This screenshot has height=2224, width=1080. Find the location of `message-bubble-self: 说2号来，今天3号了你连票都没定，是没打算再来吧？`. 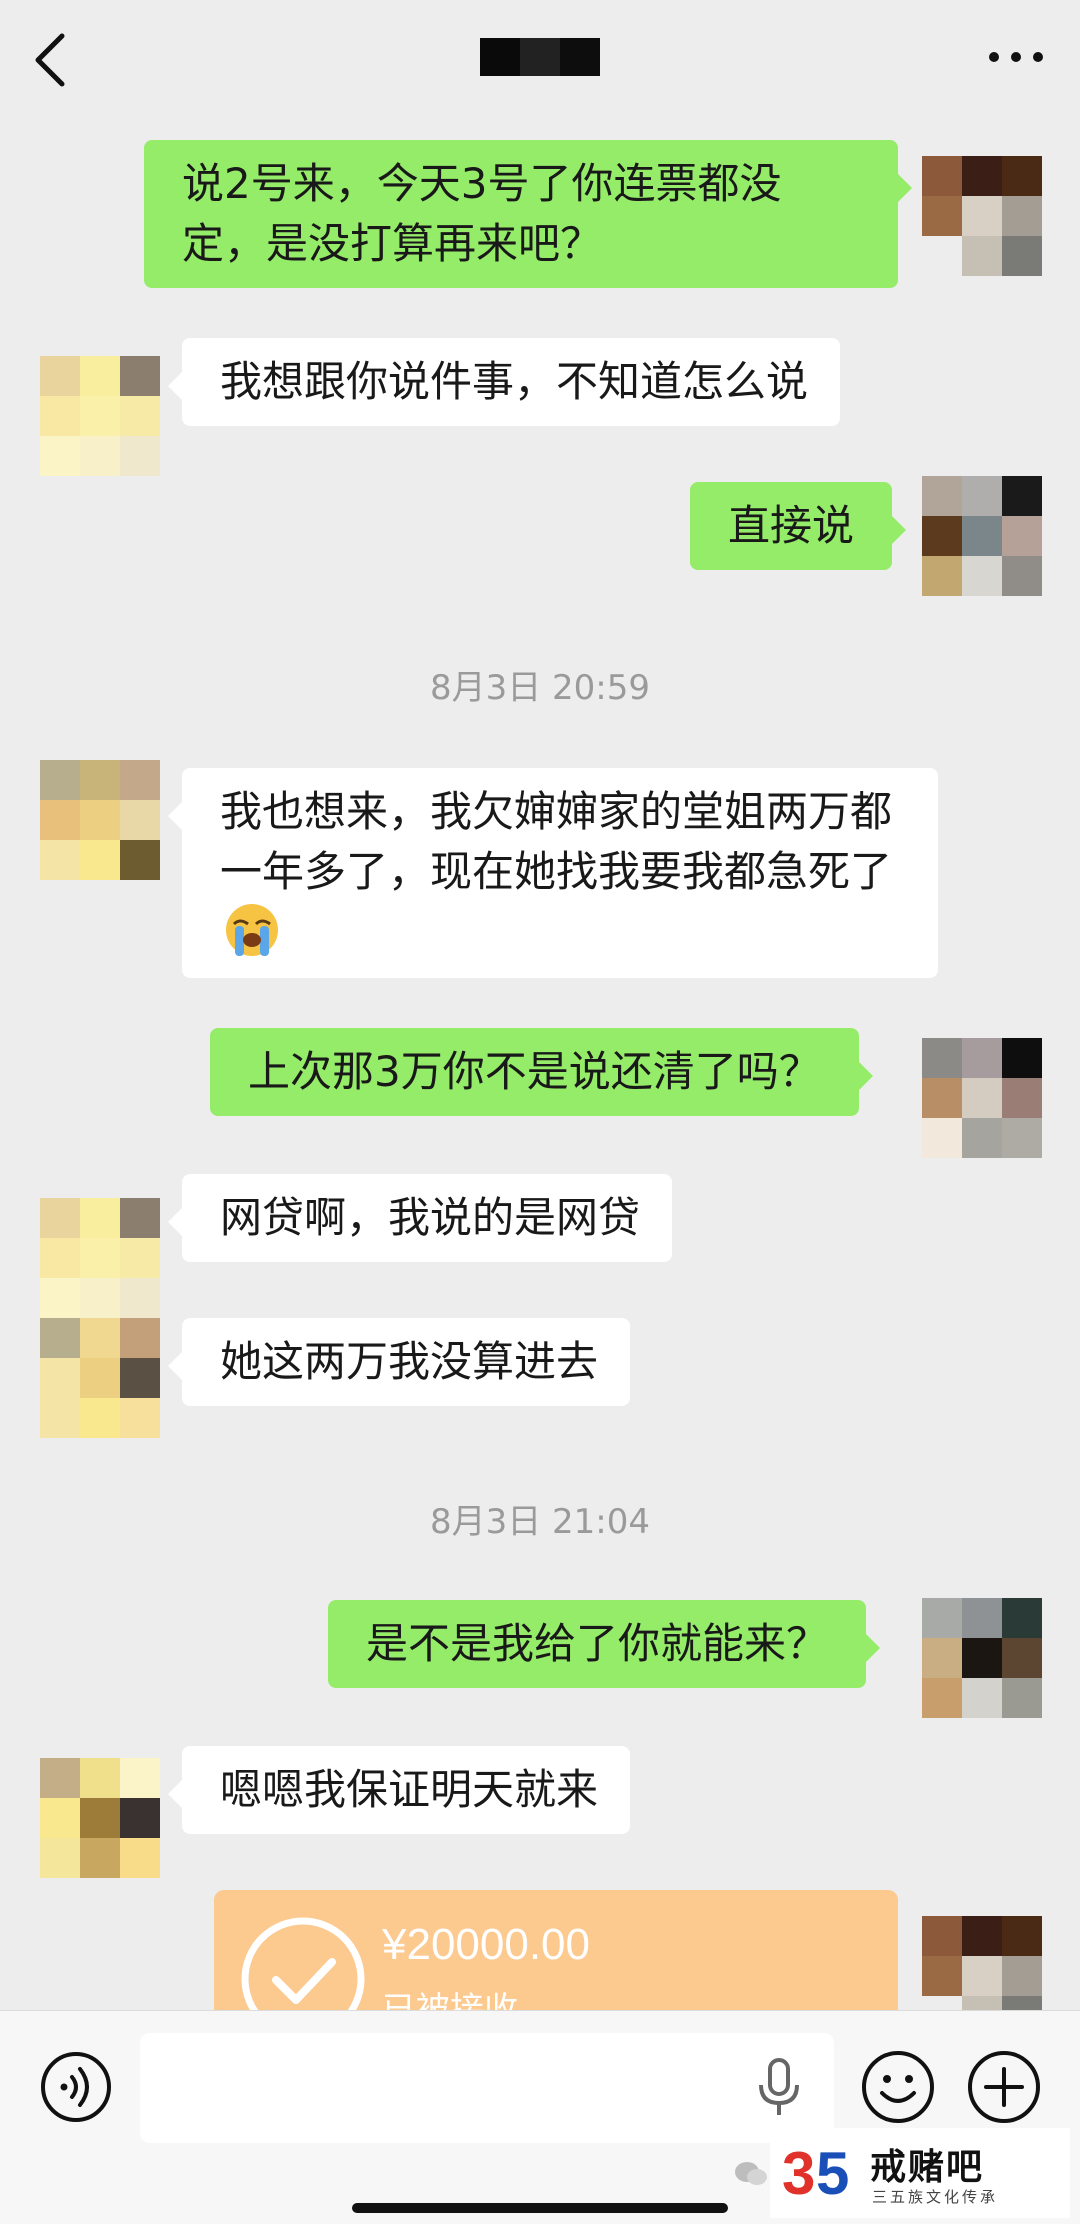

message-bubble-self: 说2号来，今天3号了你连票都没定，是没打算再来吧？ is located at coordinates (528, 214).